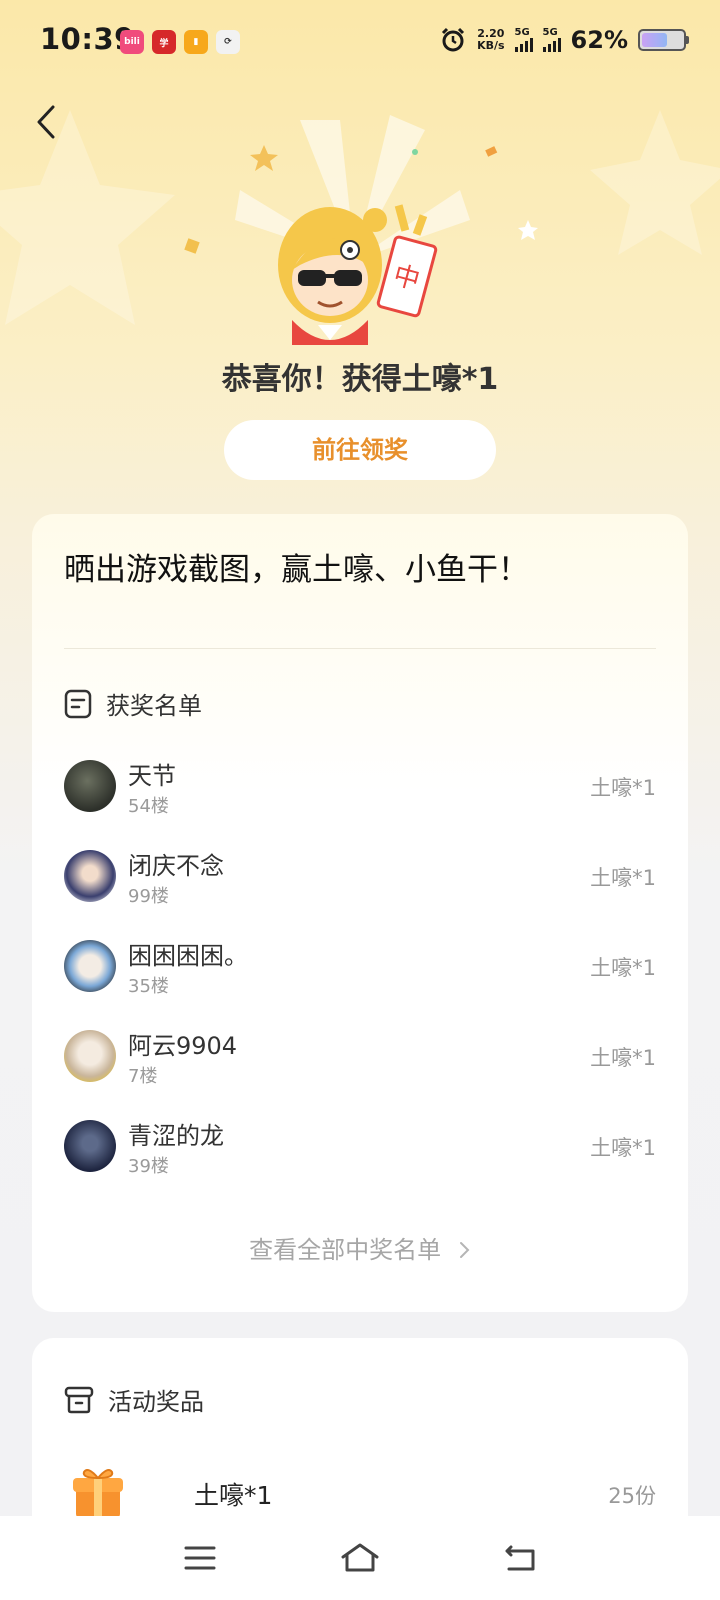 This screenshot has height=1600, width=720. I want to click on winner-name: 困困困困。, so click(188, 956).